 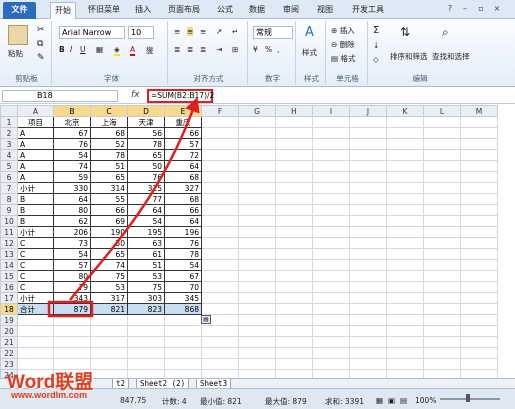 What do you see at coordinates (9, 133) in the screenshot?
I see `row-header: 2` at bounding box center [9, 133].